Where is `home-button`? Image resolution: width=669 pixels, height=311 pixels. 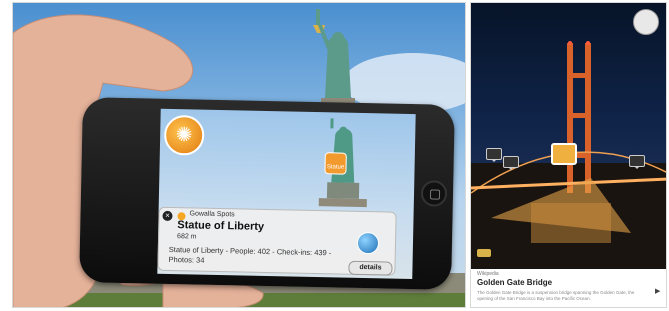
home-button is located at coordinates (434, 193).